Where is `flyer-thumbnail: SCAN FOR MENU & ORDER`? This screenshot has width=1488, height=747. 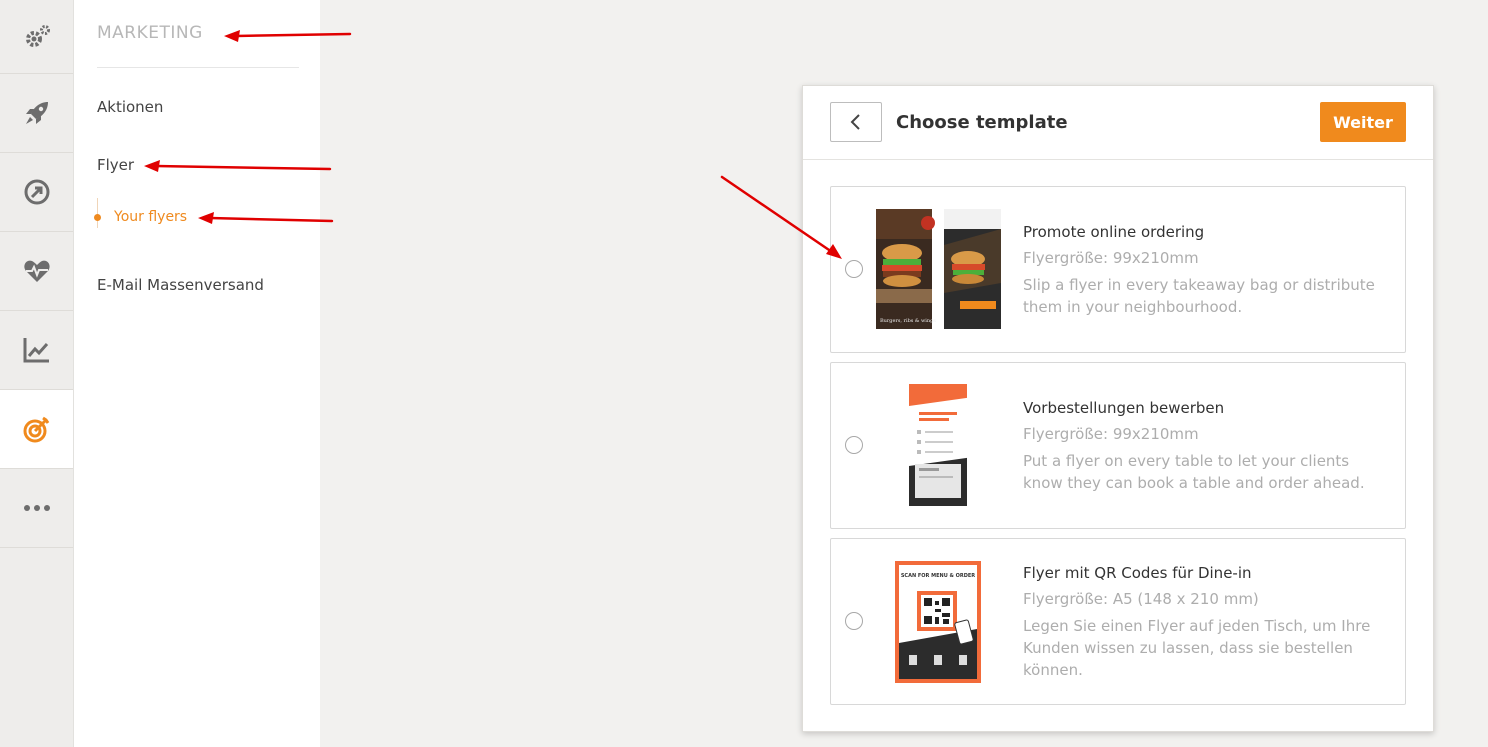
flyer-thumbnail: SCAN FOR MENU & ORDER is located at coordinates (938, 622).